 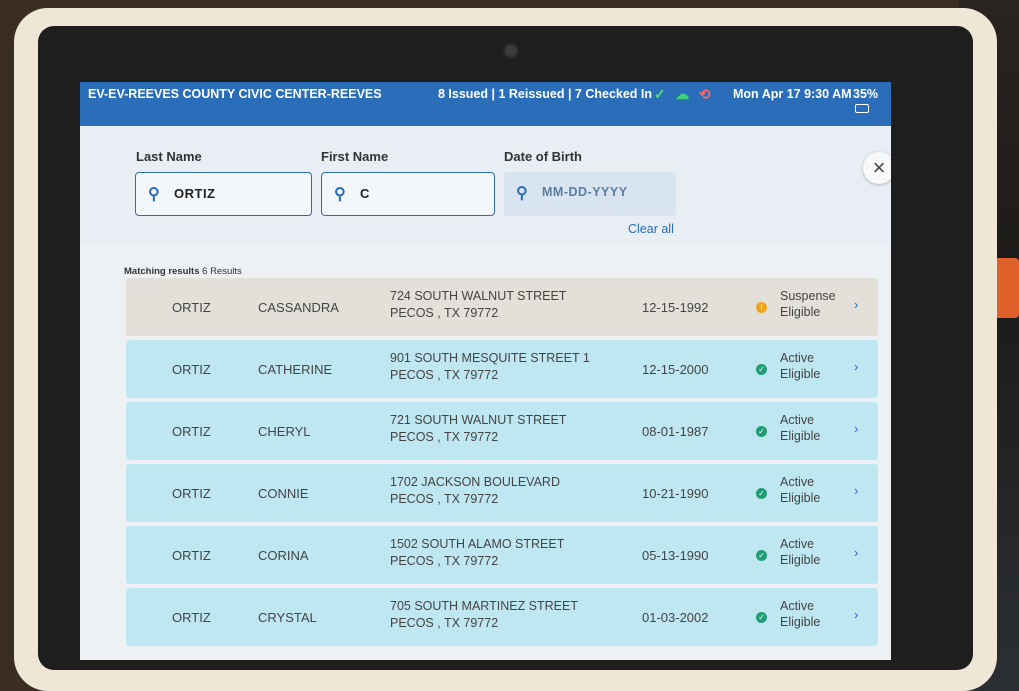 I want to click on address-cell: 721 SOUTH WALNUT STREET PECOS , TX 79772, so click(x=478, y=429).